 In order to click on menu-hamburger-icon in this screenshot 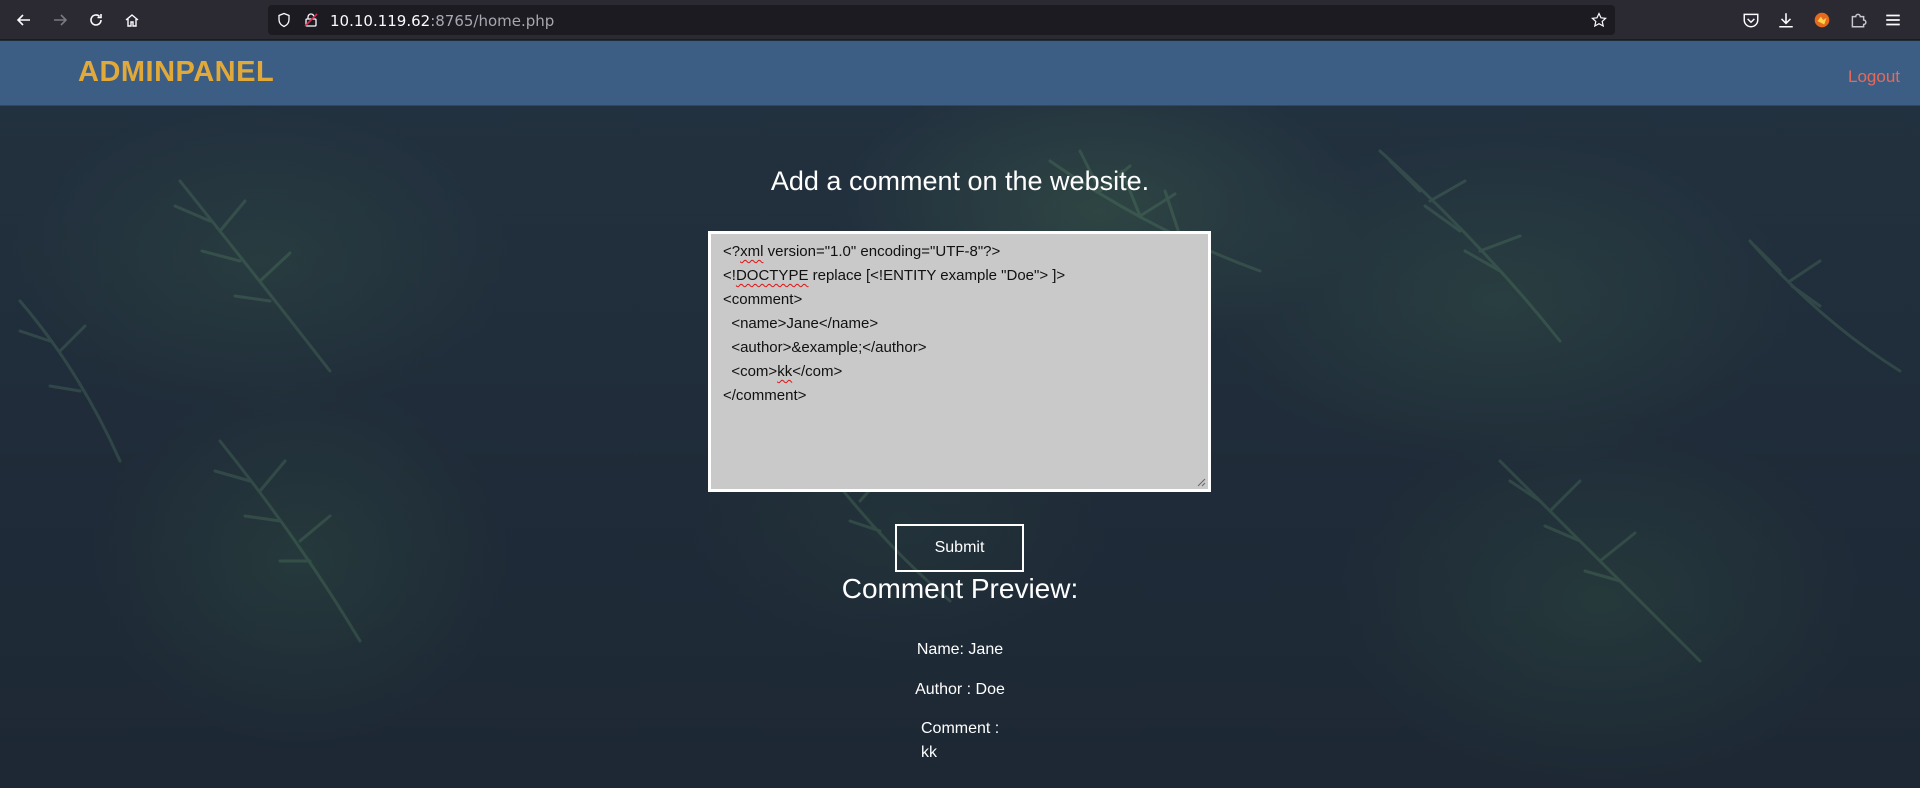, I will do `click(1893, 20)`.